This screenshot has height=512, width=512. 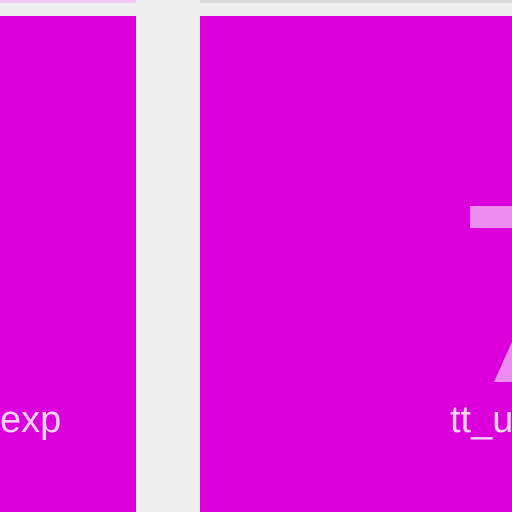 I want to click on app-tile-label: exp, so click(x=31, y=420).